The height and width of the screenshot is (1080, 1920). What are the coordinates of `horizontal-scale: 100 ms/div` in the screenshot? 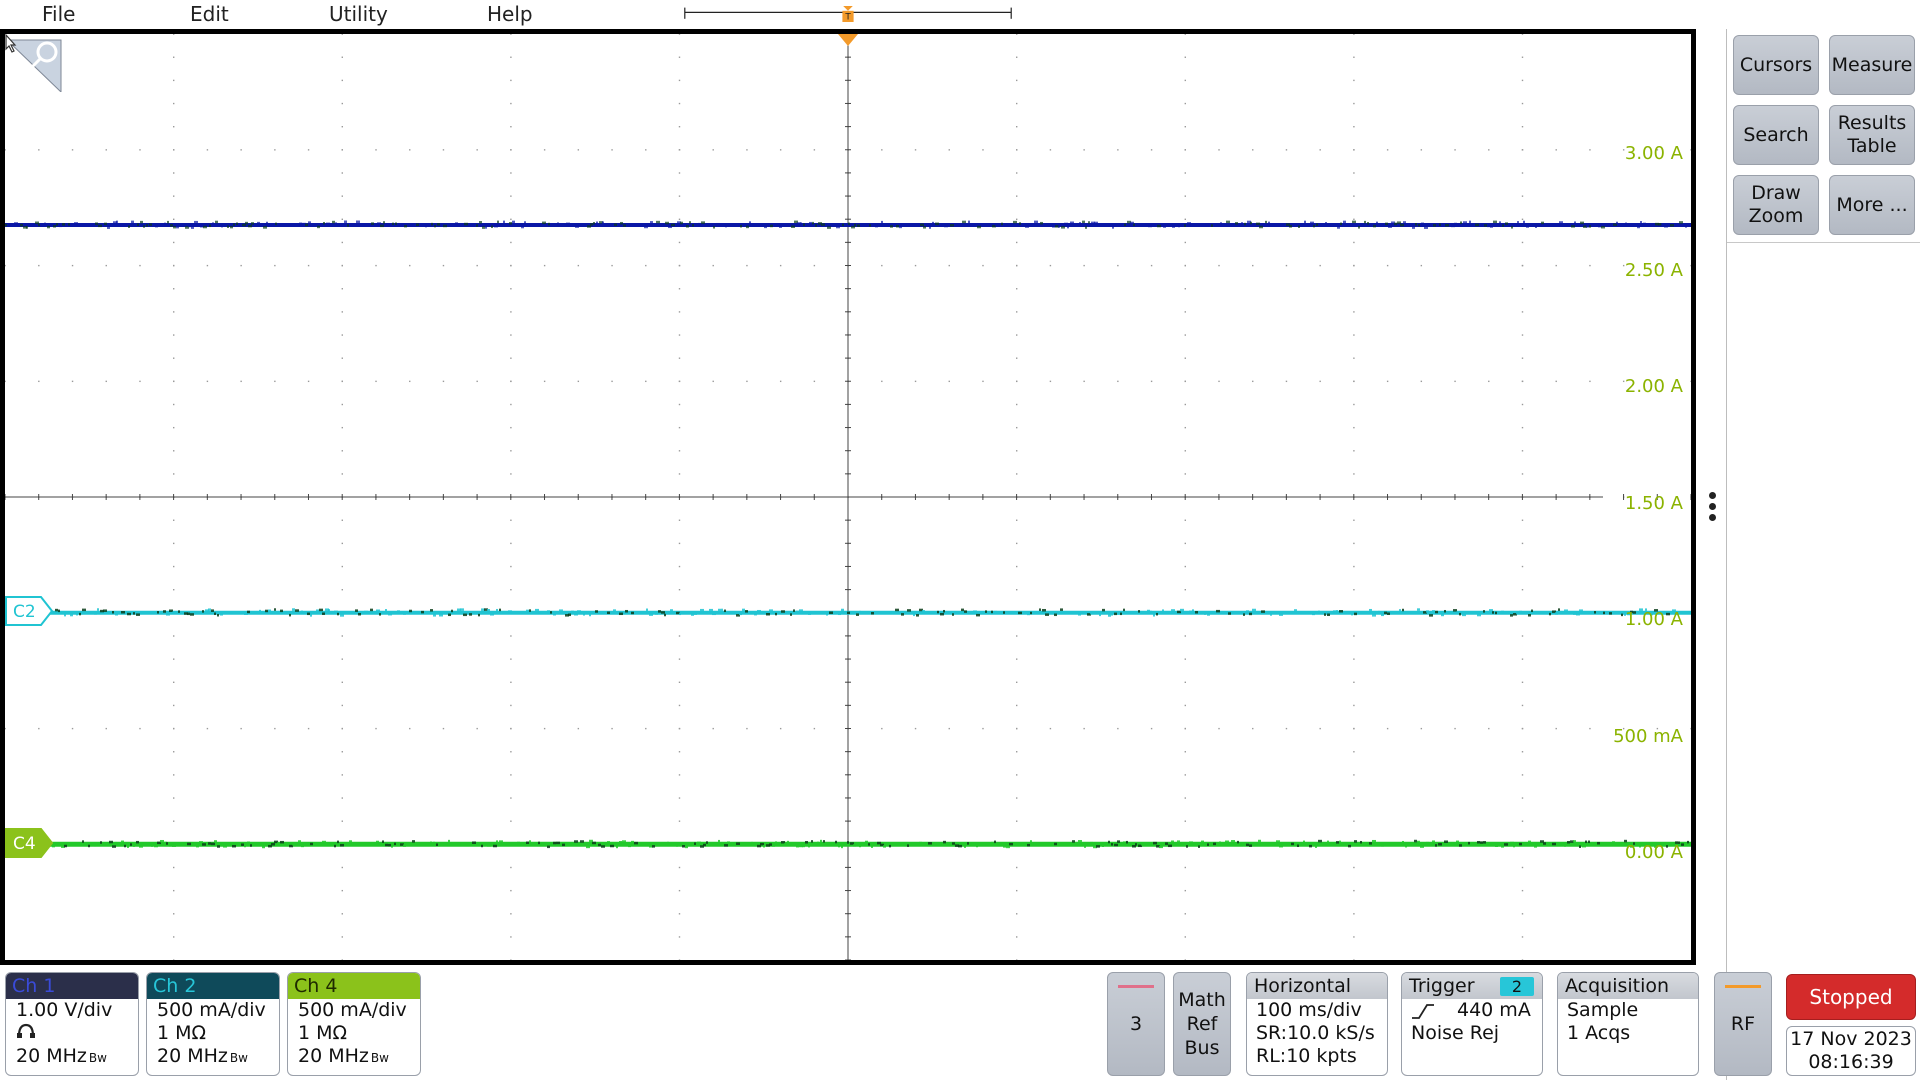 It's located at (1309, 1010).